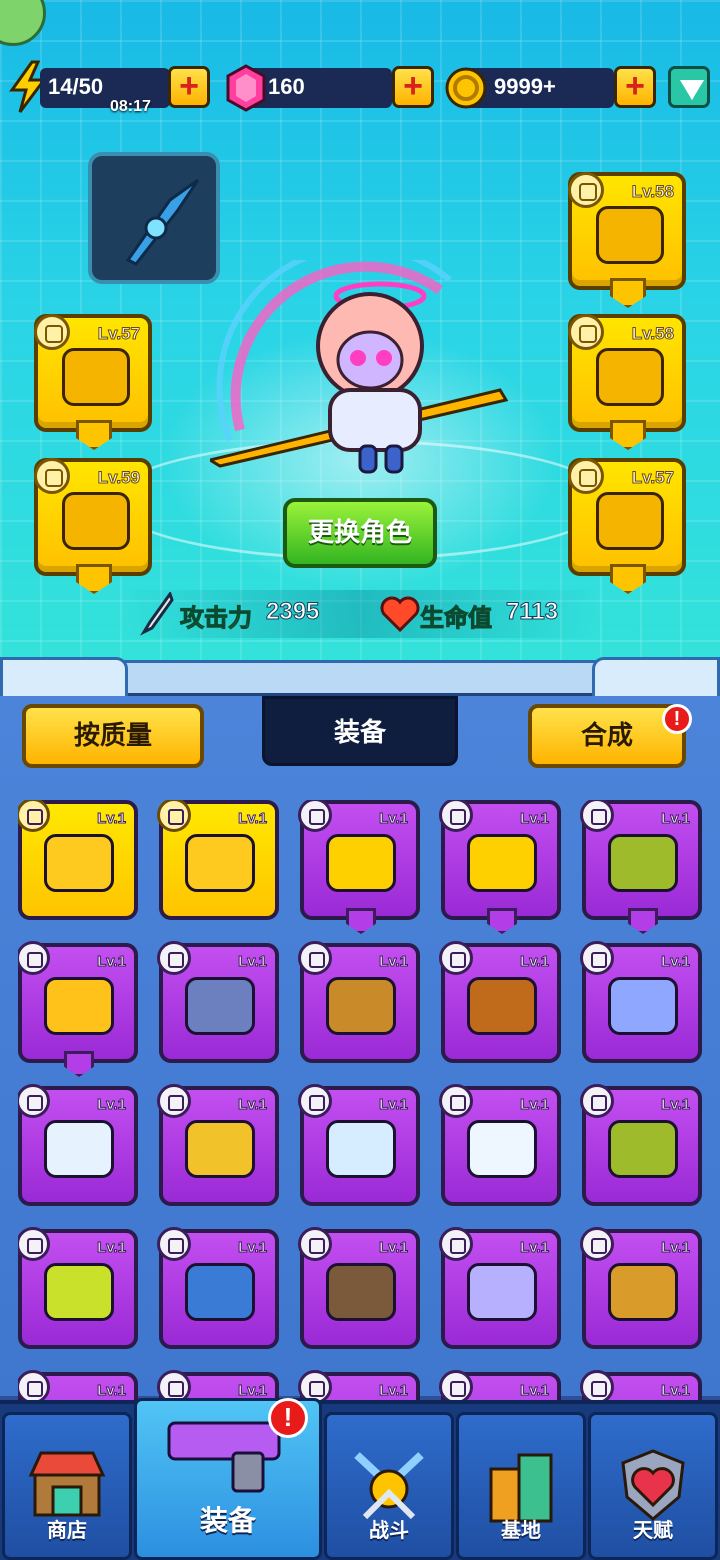 The height and width of the screenshot is (1560, 720). I want to click on nav-battle: 战斗, so click(389, 1486).